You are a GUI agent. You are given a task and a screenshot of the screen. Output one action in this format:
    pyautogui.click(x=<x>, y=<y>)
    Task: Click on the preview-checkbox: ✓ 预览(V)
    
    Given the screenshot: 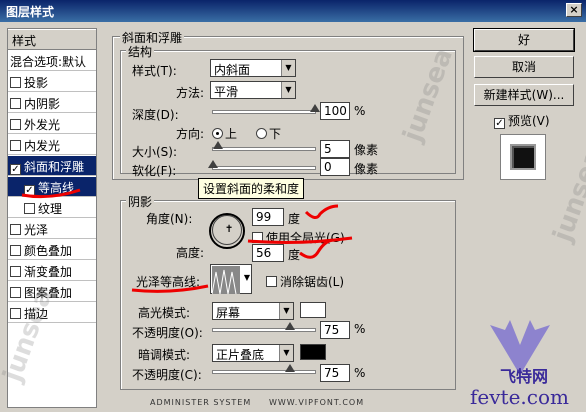 What is the action you would take?
    pyautogui.click(x=522, y=120)
    